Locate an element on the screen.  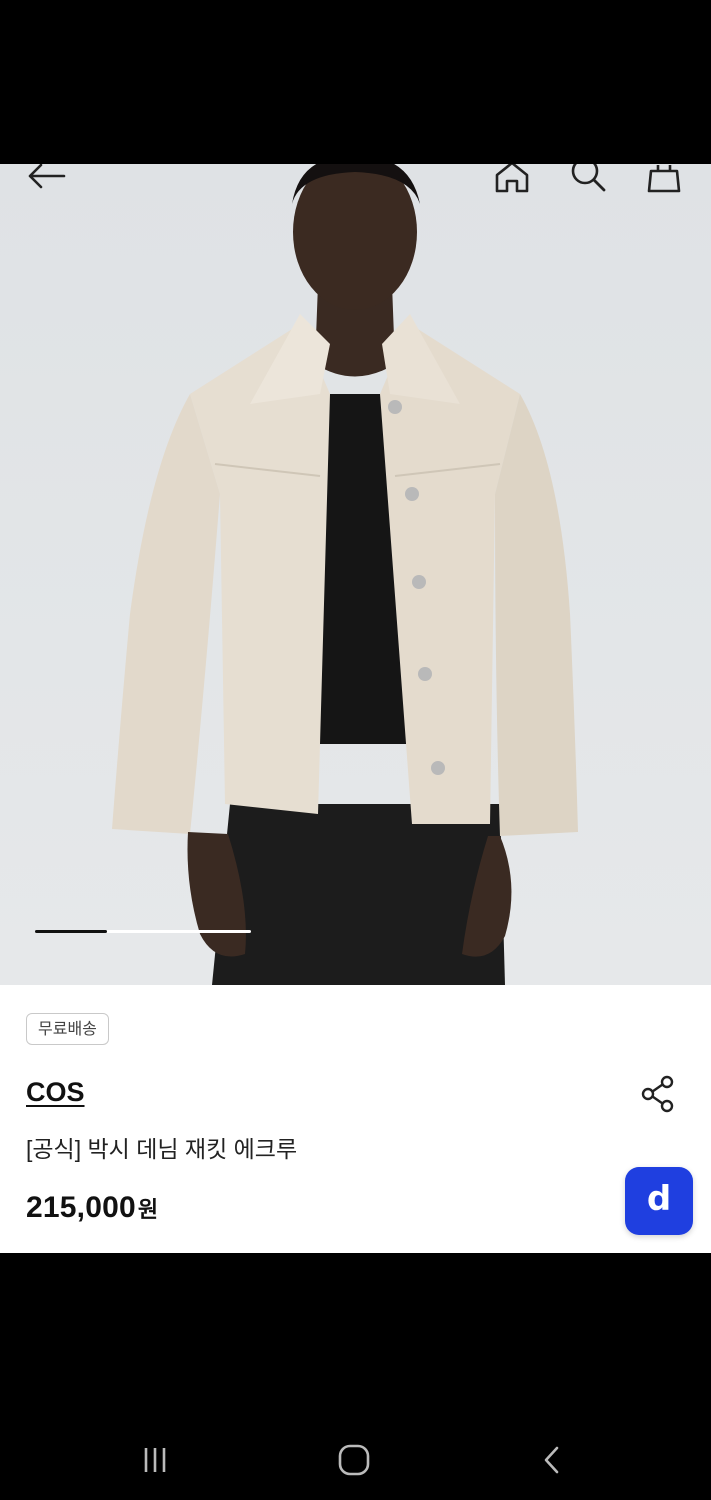
price-amount: 215,000 is located at coordinates (81, 1207).